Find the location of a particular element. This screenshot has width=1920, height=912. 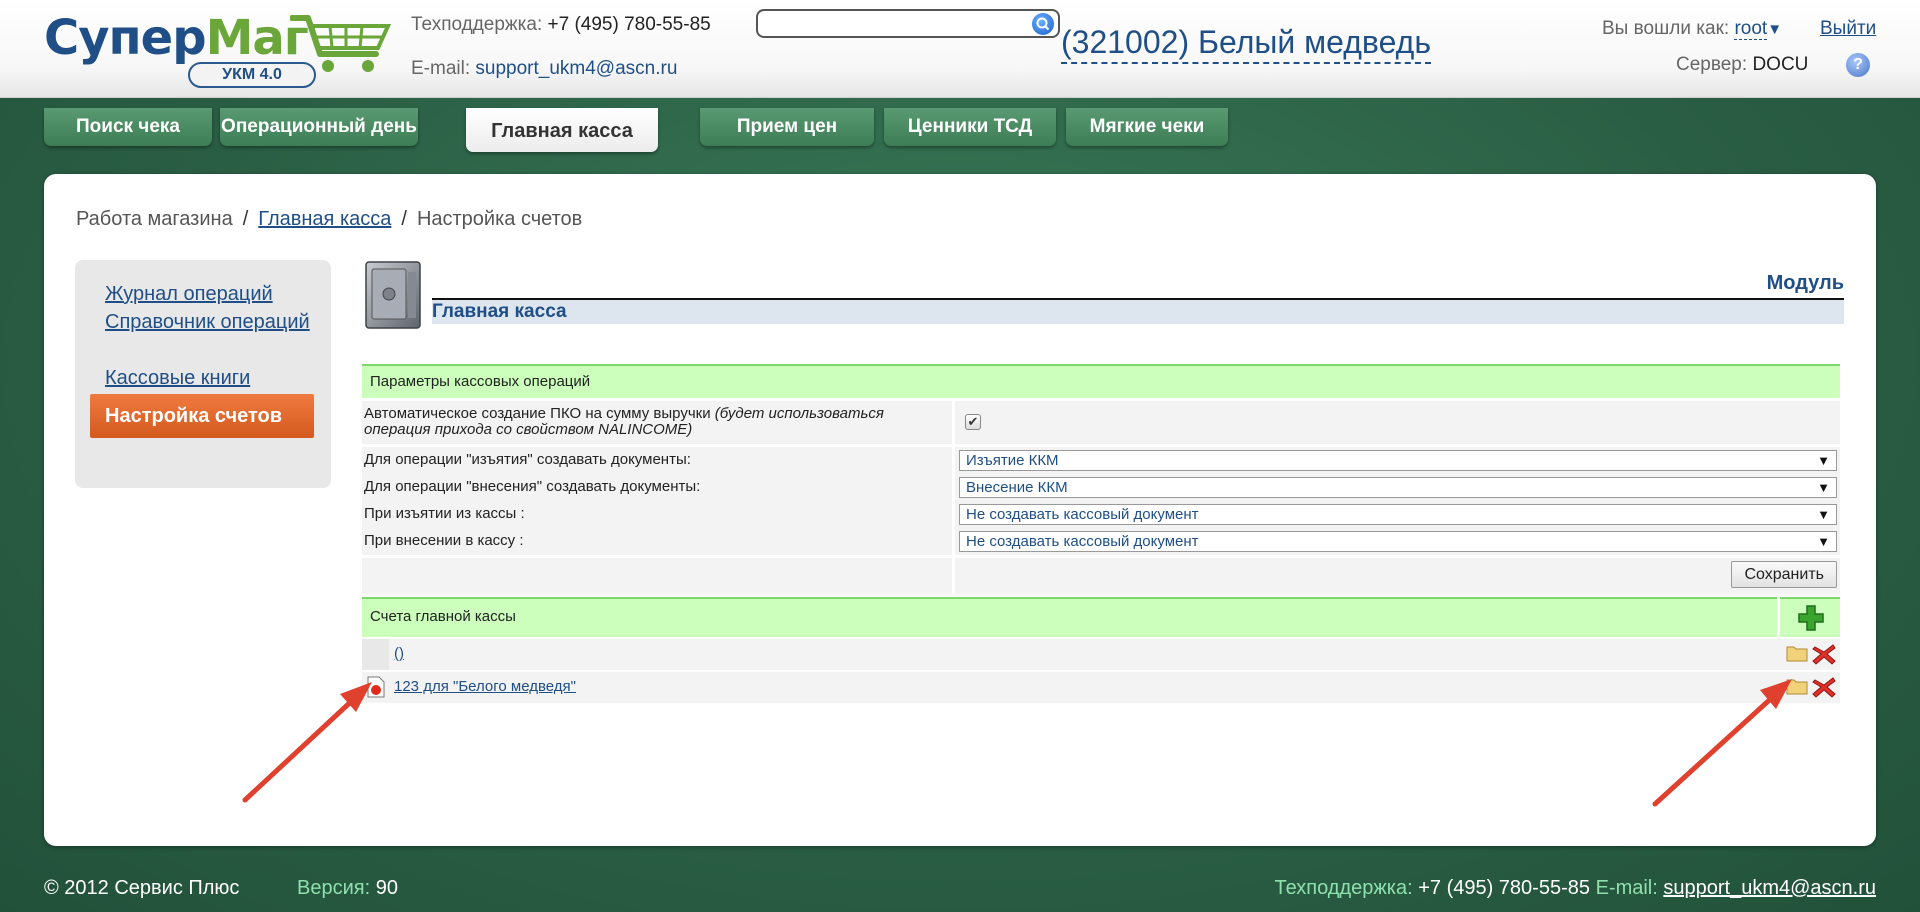

deposit-cash-select: Не создавать кассовый документ ▼ is located at coordinates (1398, 541).